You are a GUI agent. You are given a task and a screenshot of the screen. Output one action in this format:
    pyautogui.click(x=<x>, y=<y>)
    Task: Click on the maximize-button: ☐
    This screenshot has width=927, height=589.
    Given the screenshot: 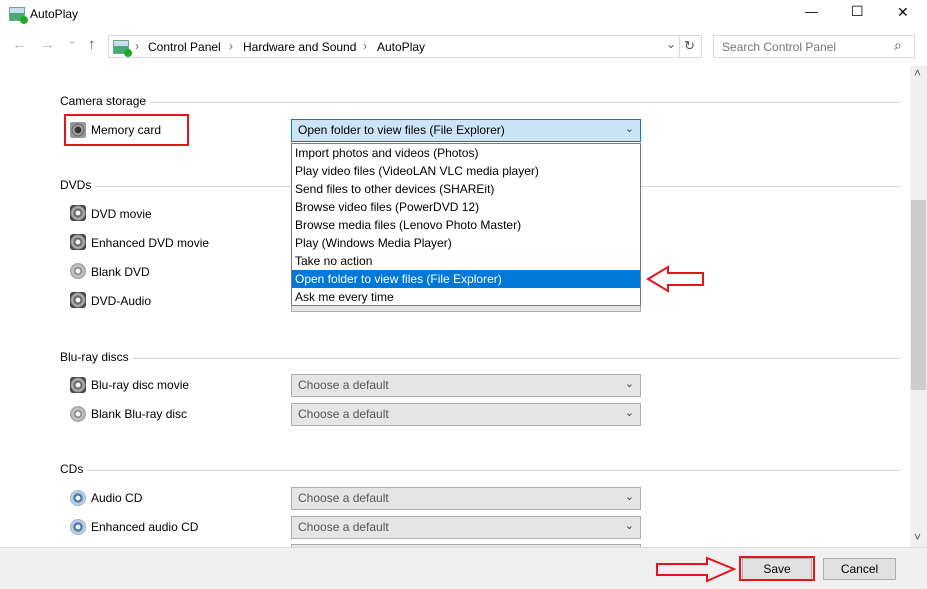 What is the action you would take?
    pyautogui.click(x=857, y=11)
    